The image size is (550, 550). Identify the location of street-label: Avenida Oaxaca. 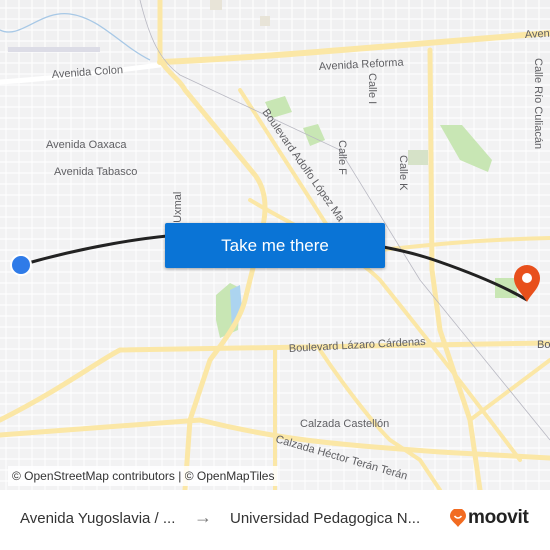
(86, 145).